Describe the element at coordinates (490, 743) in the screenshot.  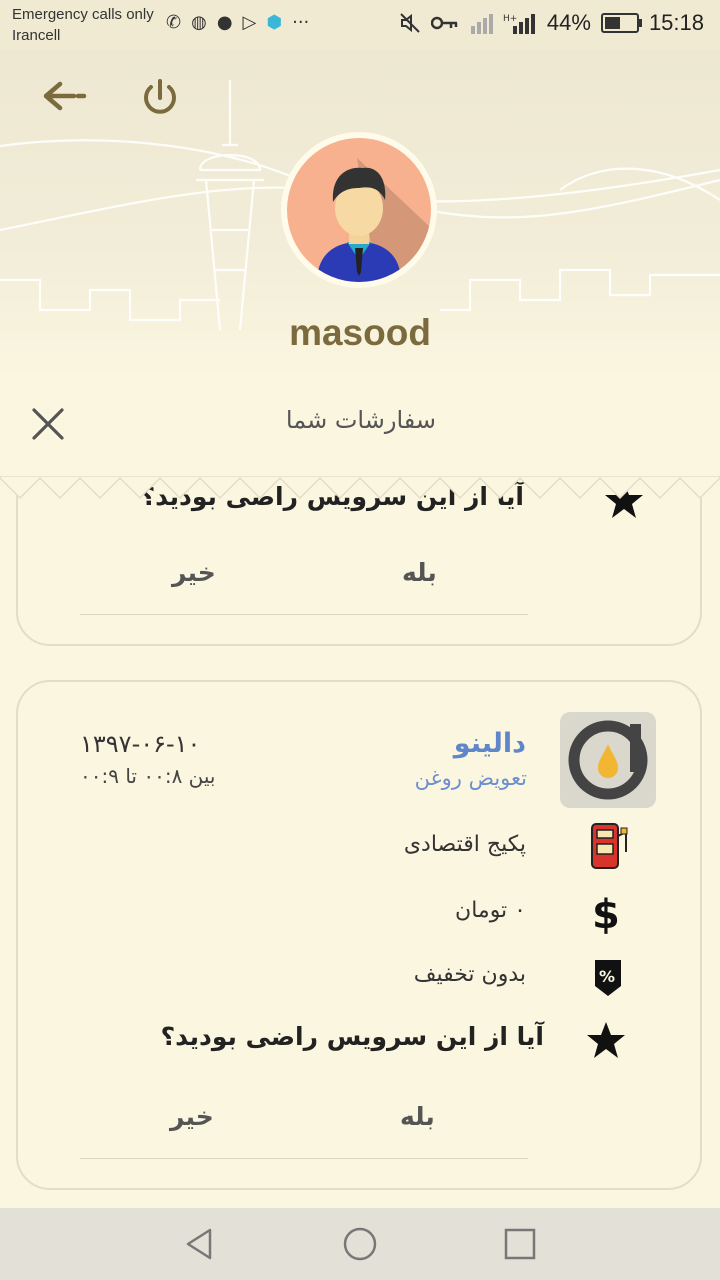
I see `company-name: دالینو` at that location.